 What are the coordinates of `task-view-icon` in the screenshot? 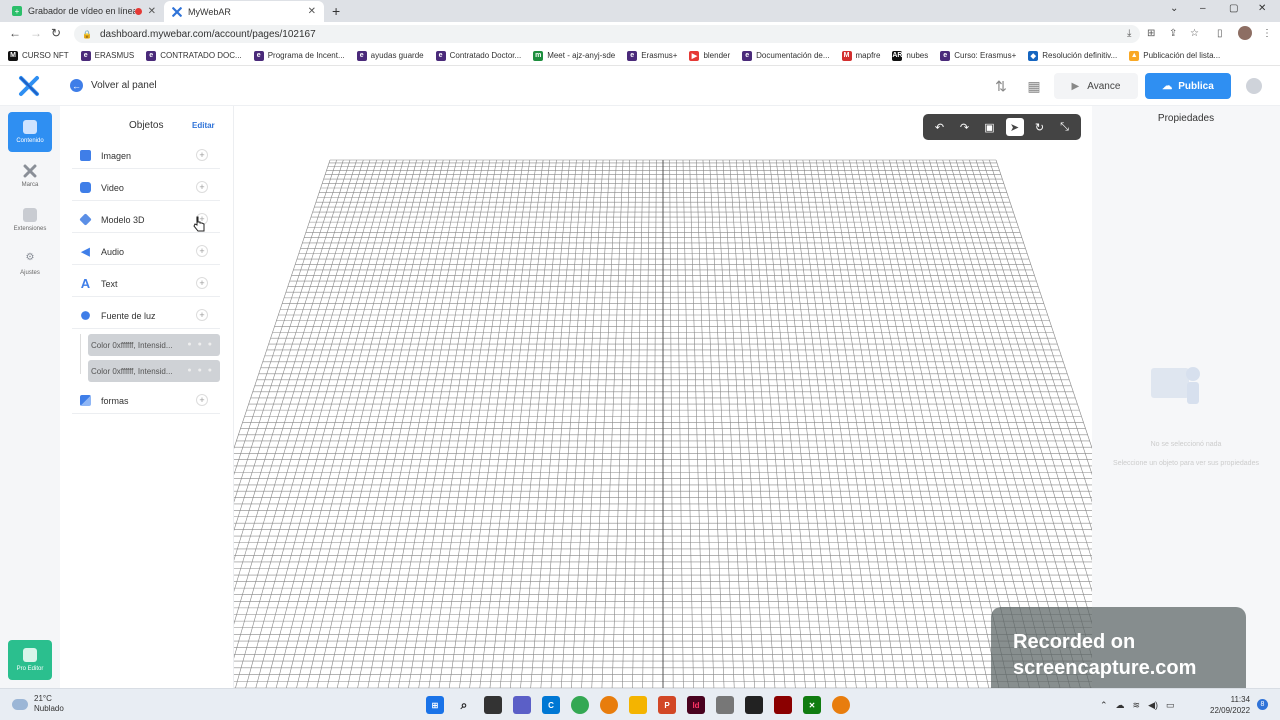 It's located at (493, 705).